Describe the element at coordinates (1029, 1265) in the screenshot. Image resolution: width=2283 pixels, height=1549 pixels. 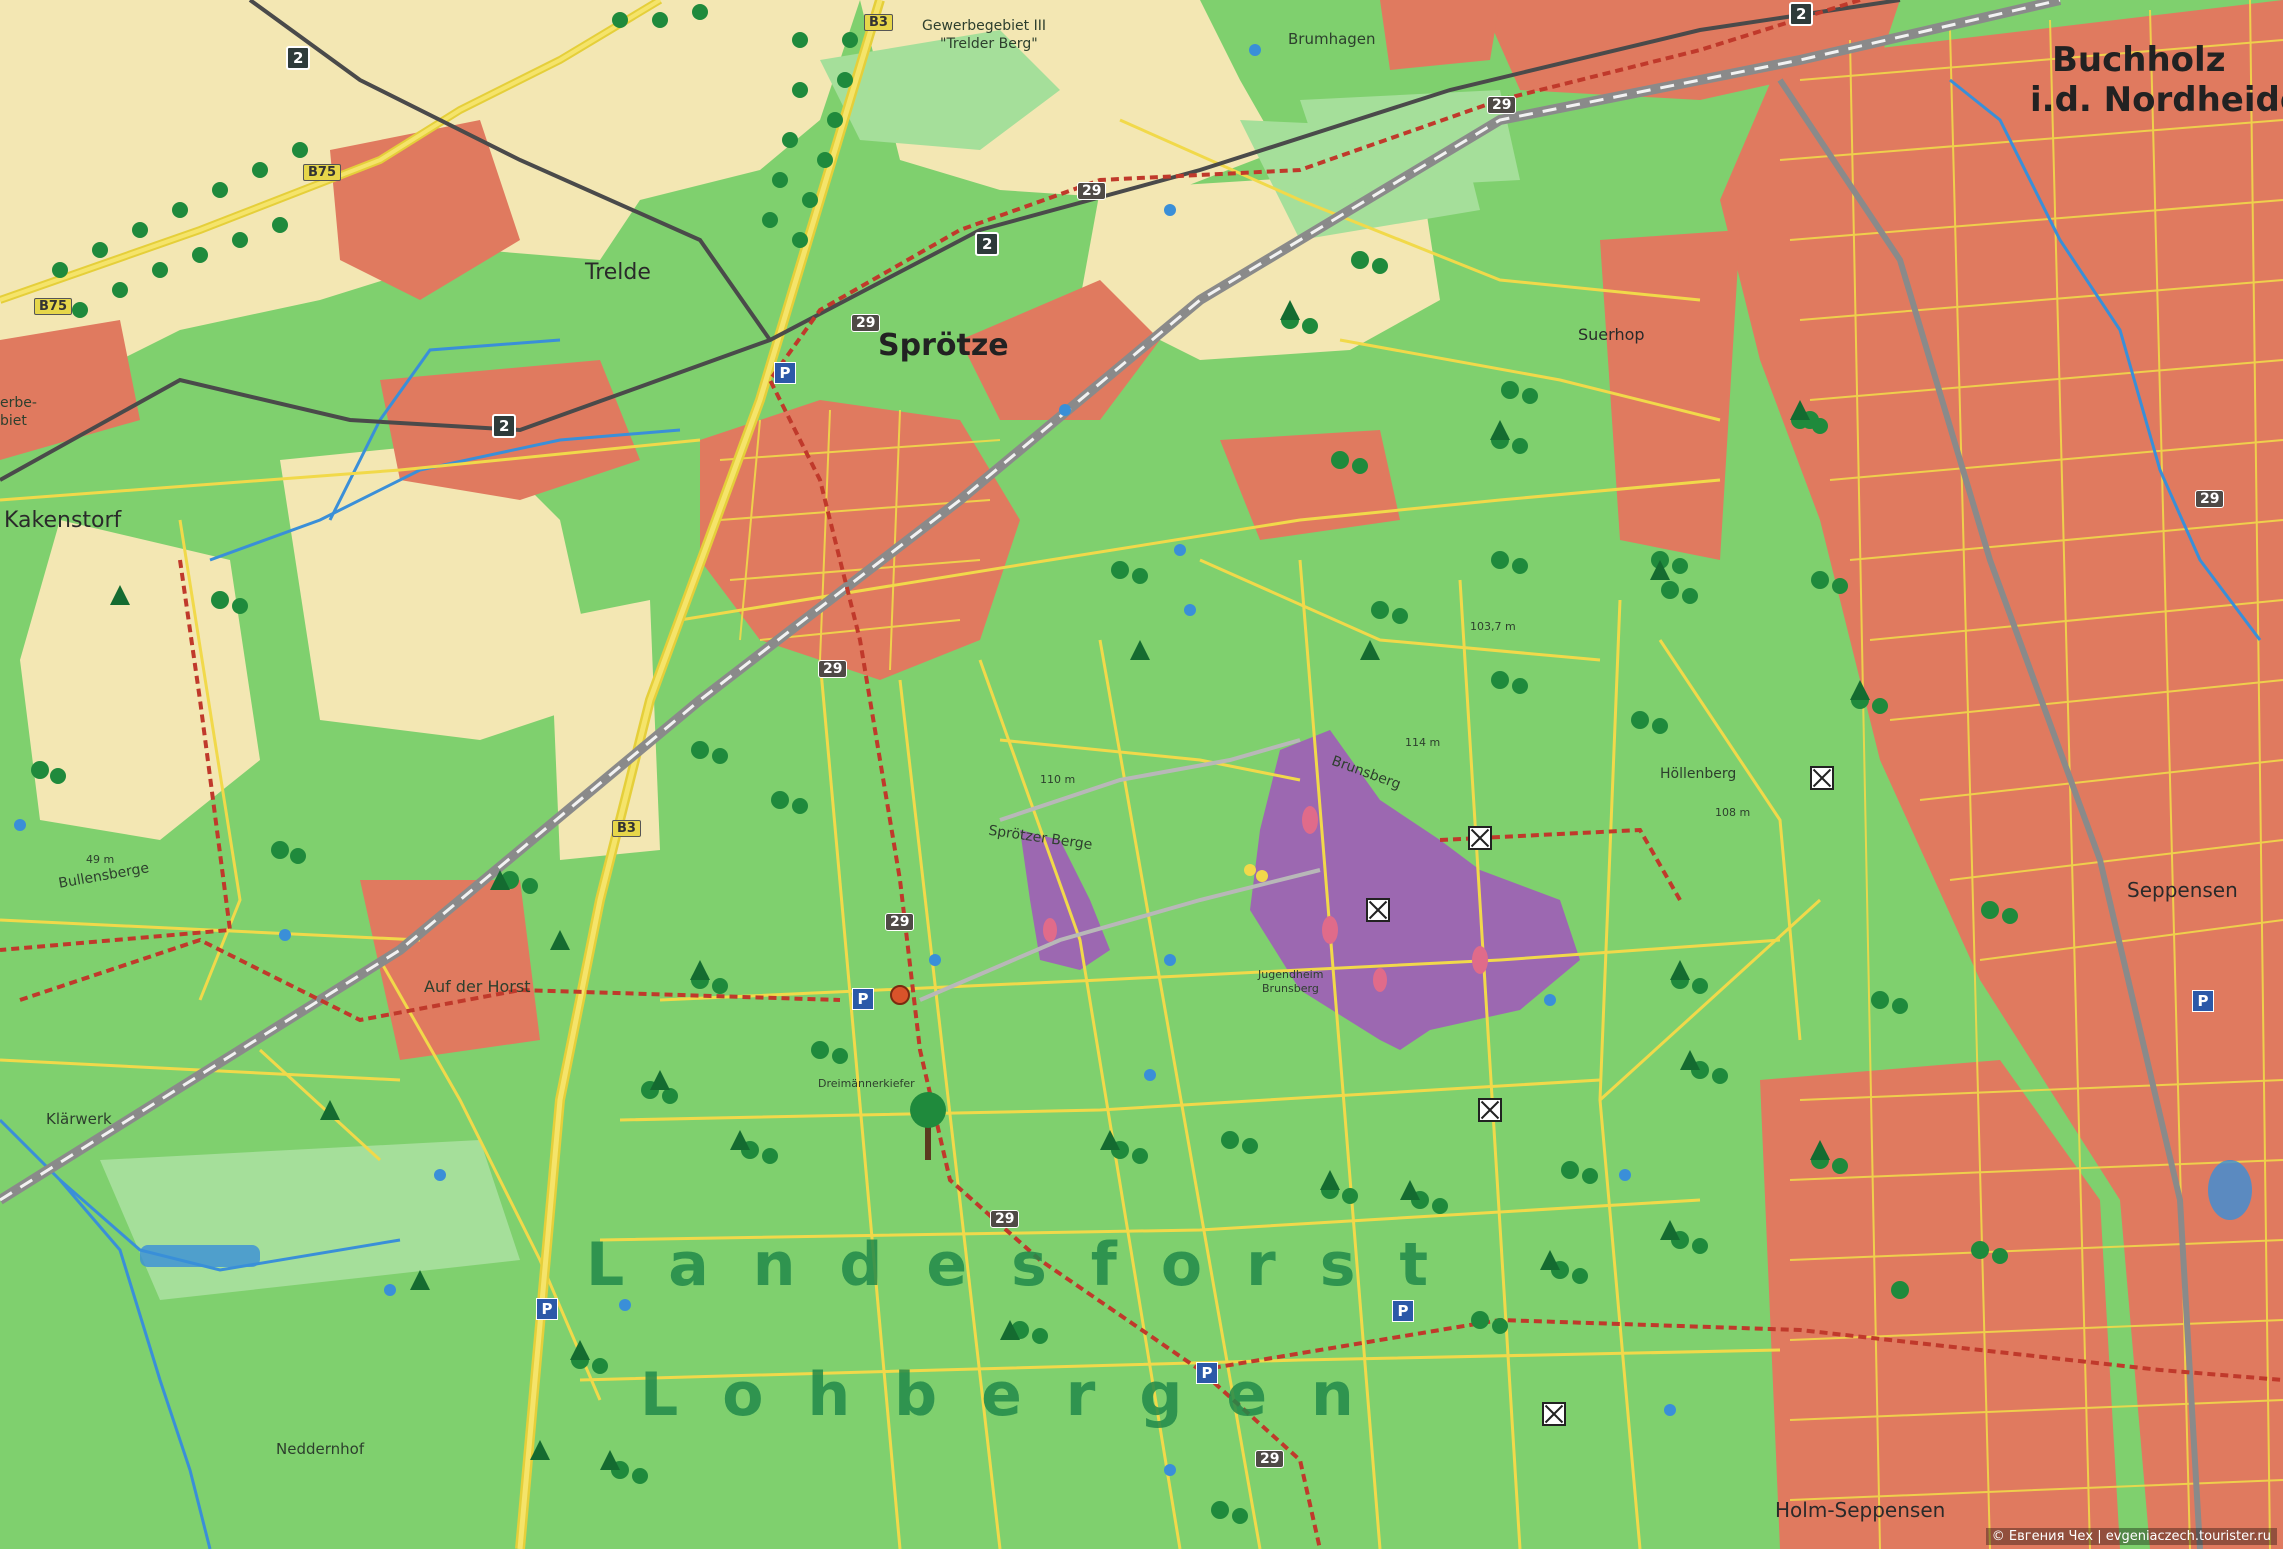
I see `forest-name-line1: Landesforst` at that location.